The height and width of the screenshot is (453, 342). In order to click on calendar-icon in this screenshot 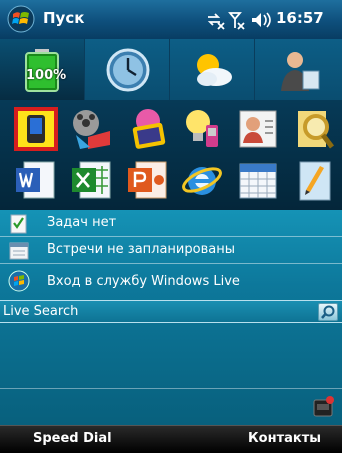, I will do `click(258, 180)`.